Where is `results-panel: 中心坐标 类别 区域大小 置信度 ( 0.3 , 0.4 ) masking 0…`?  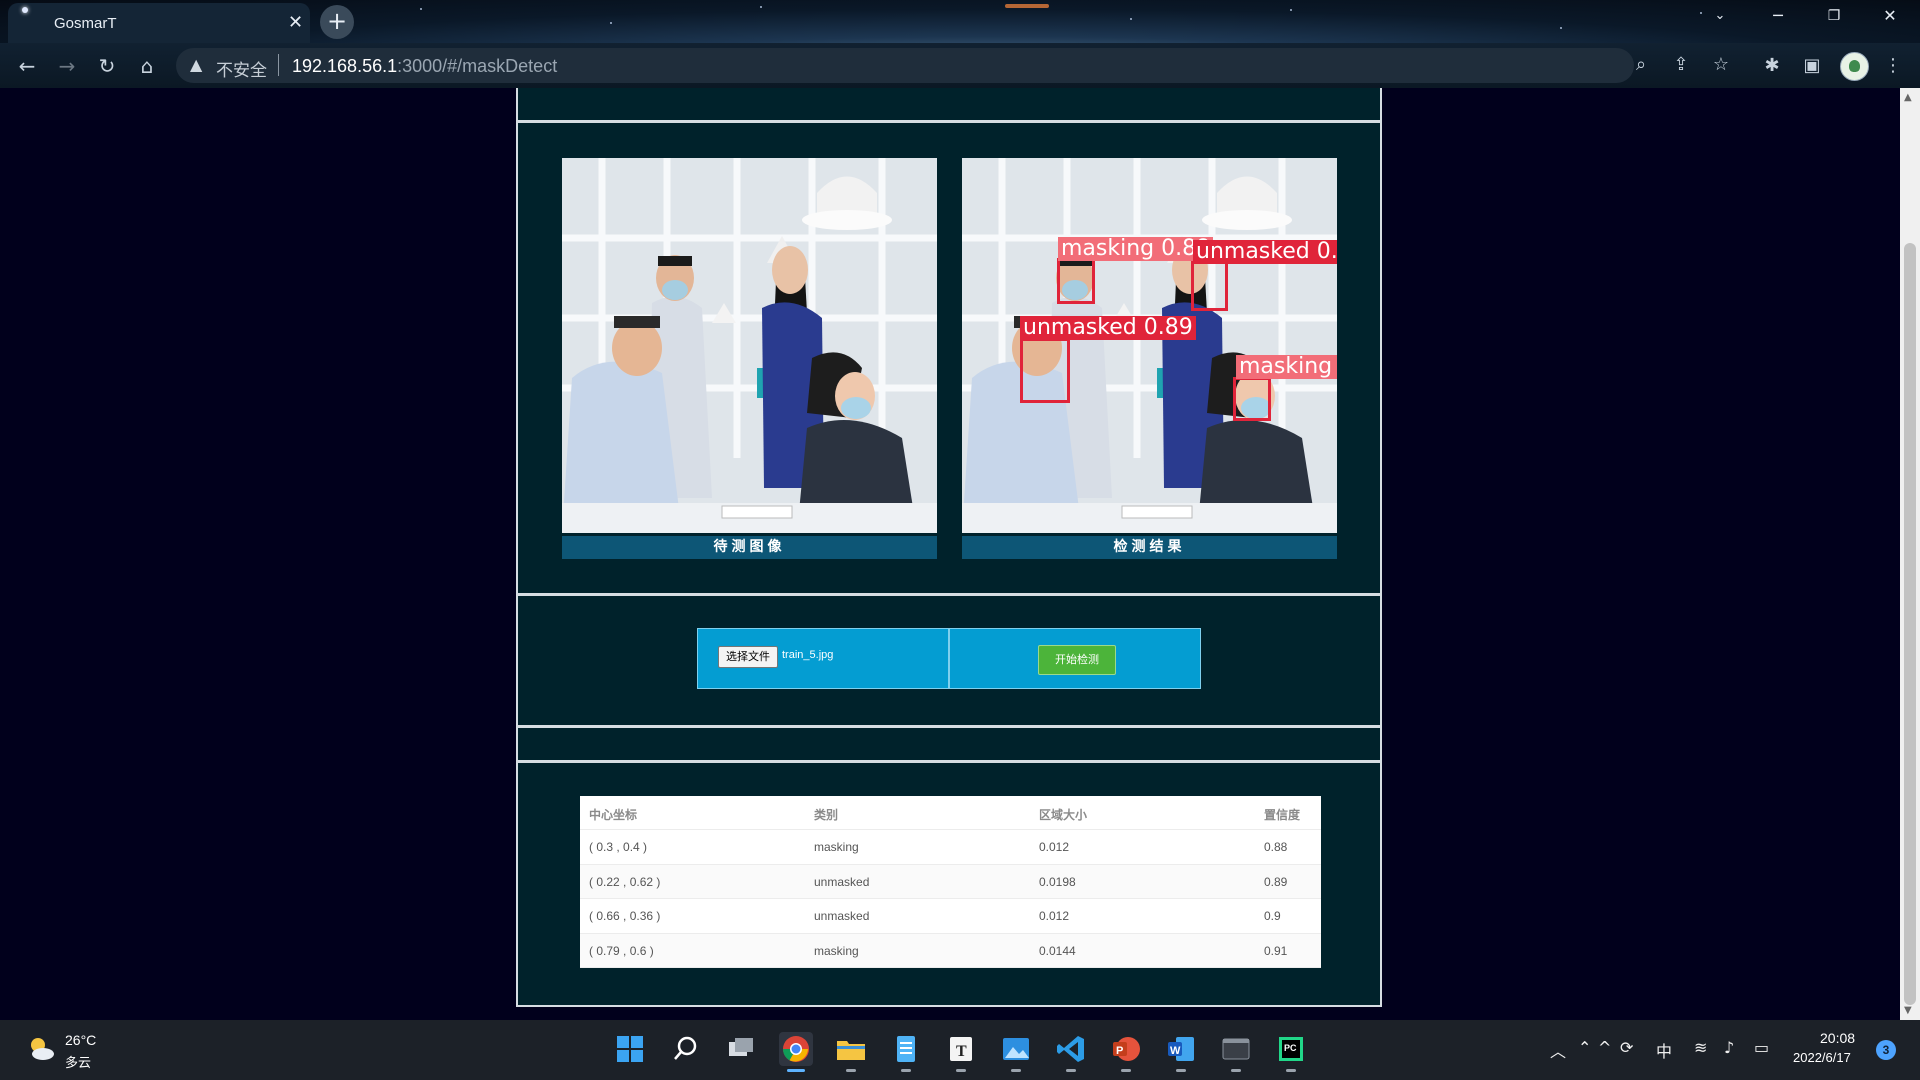
results-panel: 中心坐标 类别 区域大小 置信度 ( 0.3 , 0.4 ) masking 0… is located at coordinates (949, 884).